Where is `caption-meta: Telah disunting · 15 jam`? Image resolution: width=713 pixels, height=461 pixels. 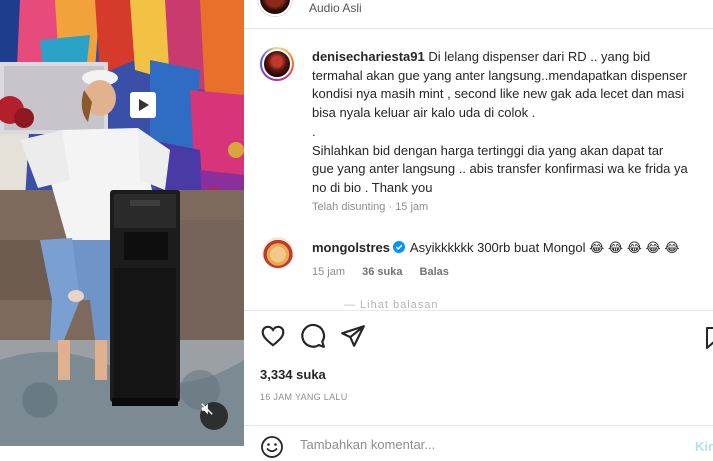 caption-meta: Telah disunting · 15 jam is located at coordinates (370, 207).